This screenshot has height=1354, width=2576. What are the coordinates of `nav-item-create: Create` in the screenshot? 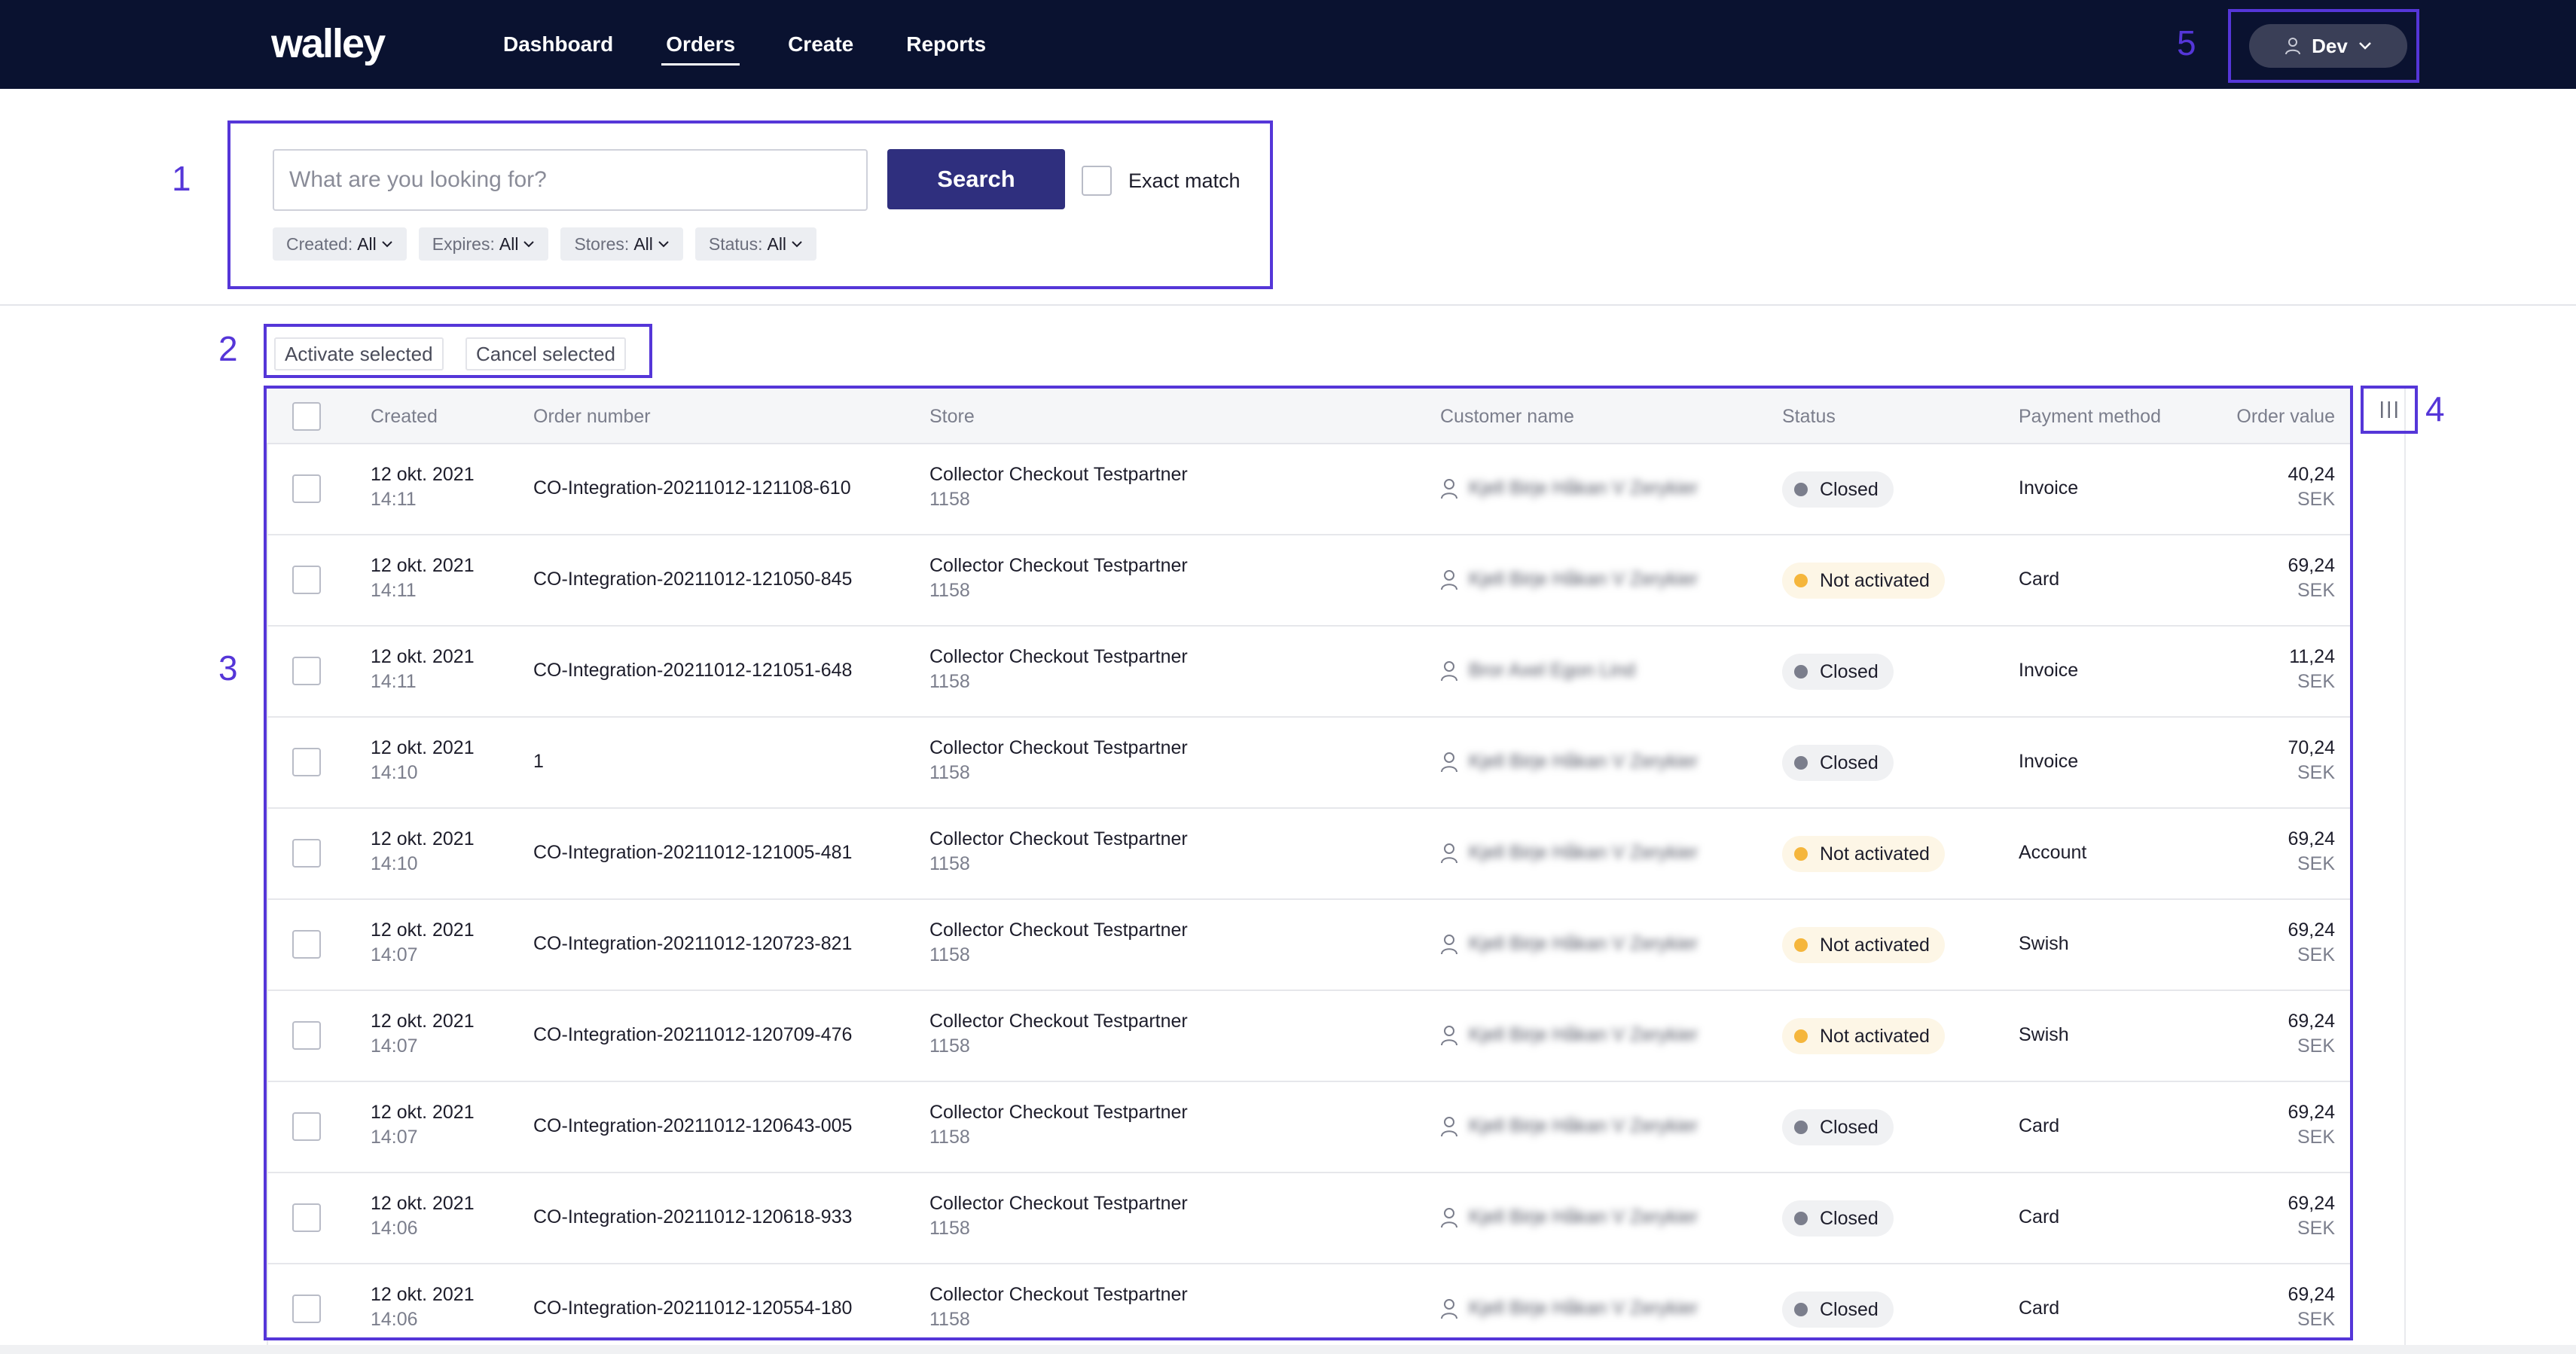 It's located at (820, 45).